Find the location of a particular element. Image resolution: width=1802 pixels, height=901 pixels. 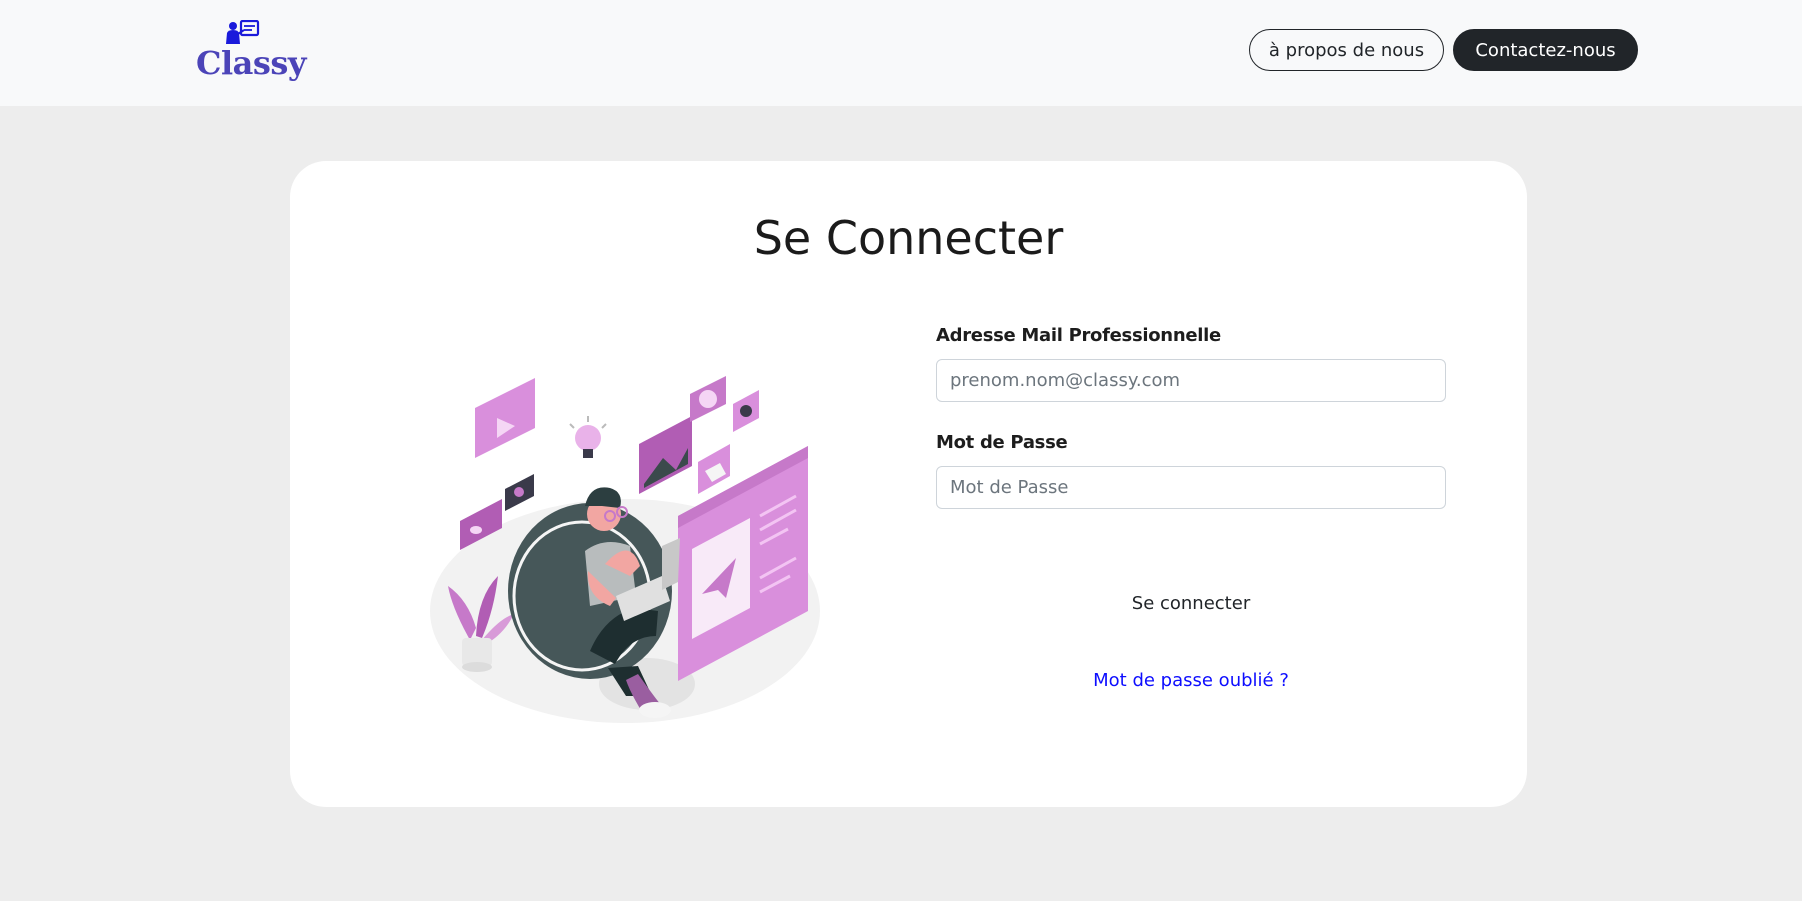

password-label: Mot de Passe is located at coordinates (1002, 442).